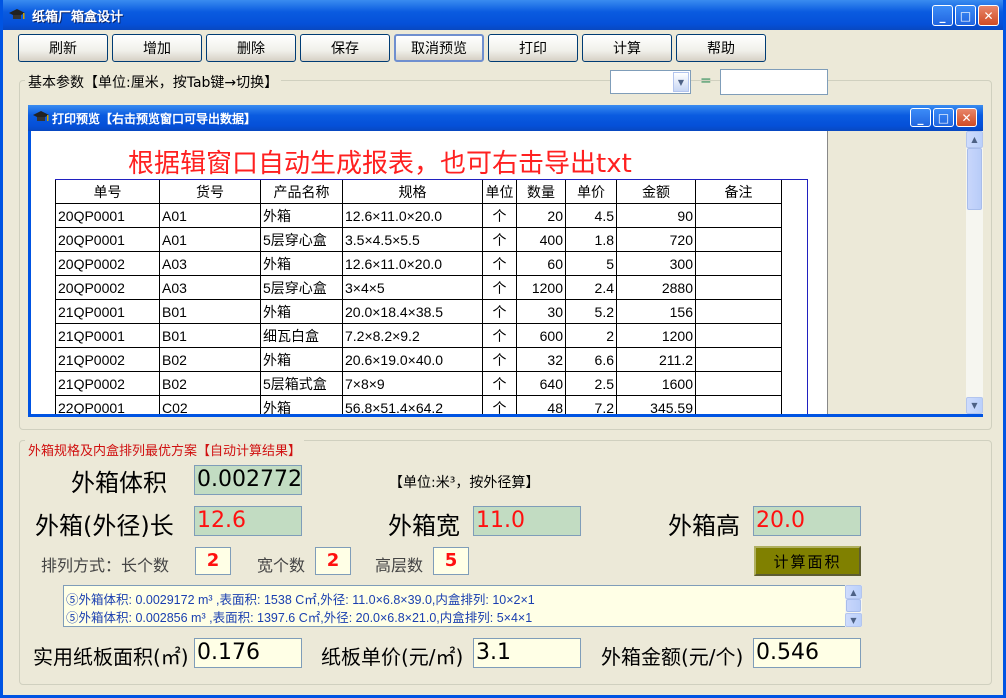  Describe the element at coordinates (418, 335) in the screenshot. I see `table-row: 21QP0001 B01 细瓦白盒 7.2×8.2×9.2 个 600 2 1200` at that location.